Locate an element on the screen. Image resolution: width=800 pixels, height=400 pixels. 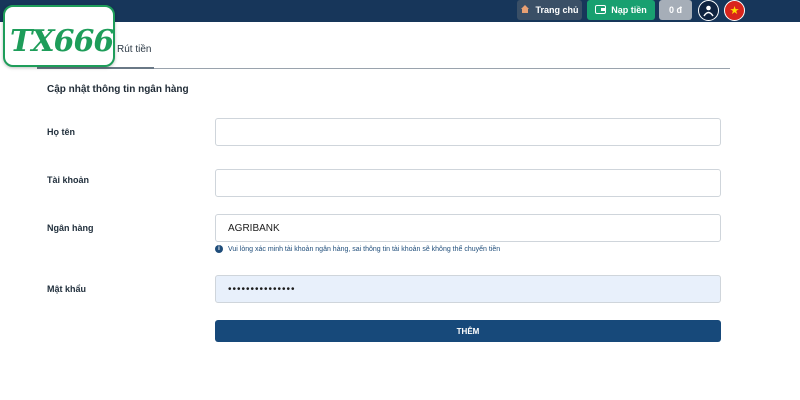
bank-select: AGRIBANK is located at coordinates (468, 228).